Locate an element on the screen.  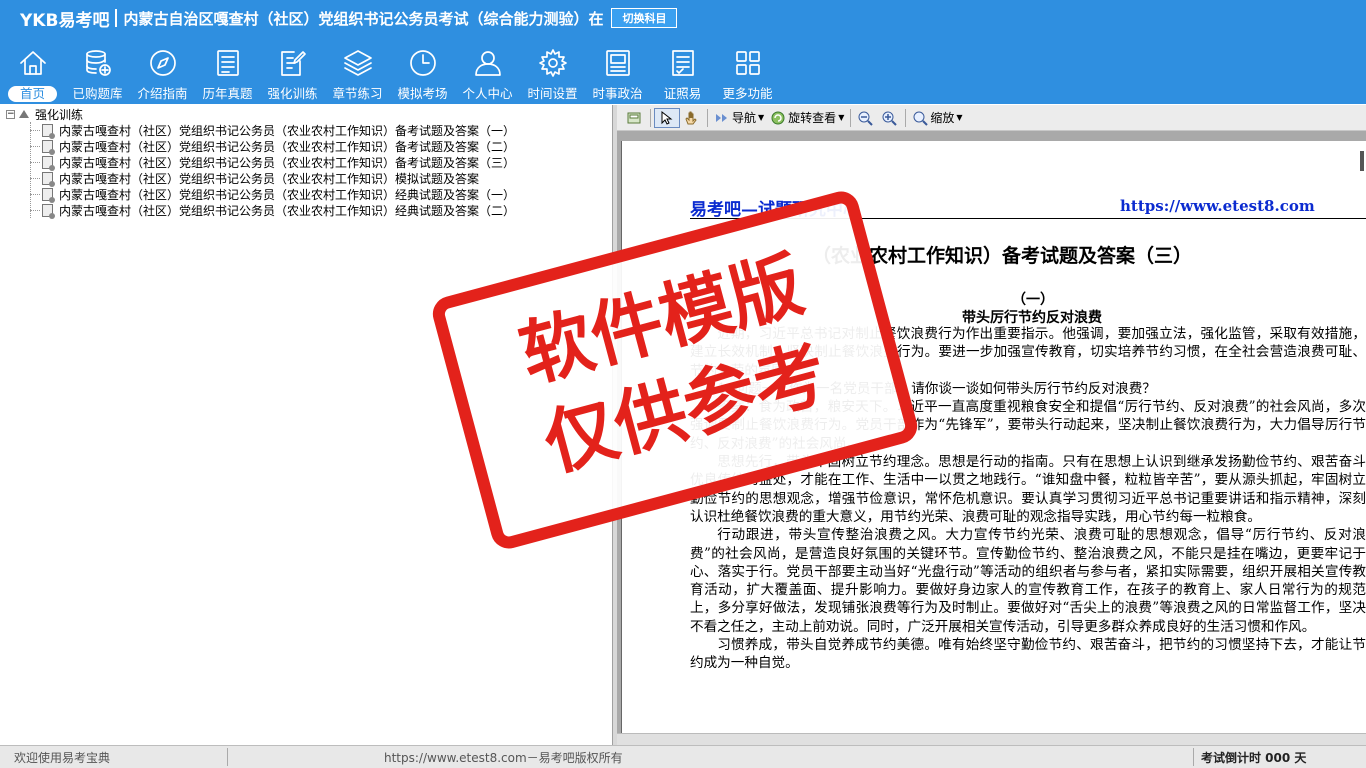
zoom-in-button is located at coordinates (890, 118).